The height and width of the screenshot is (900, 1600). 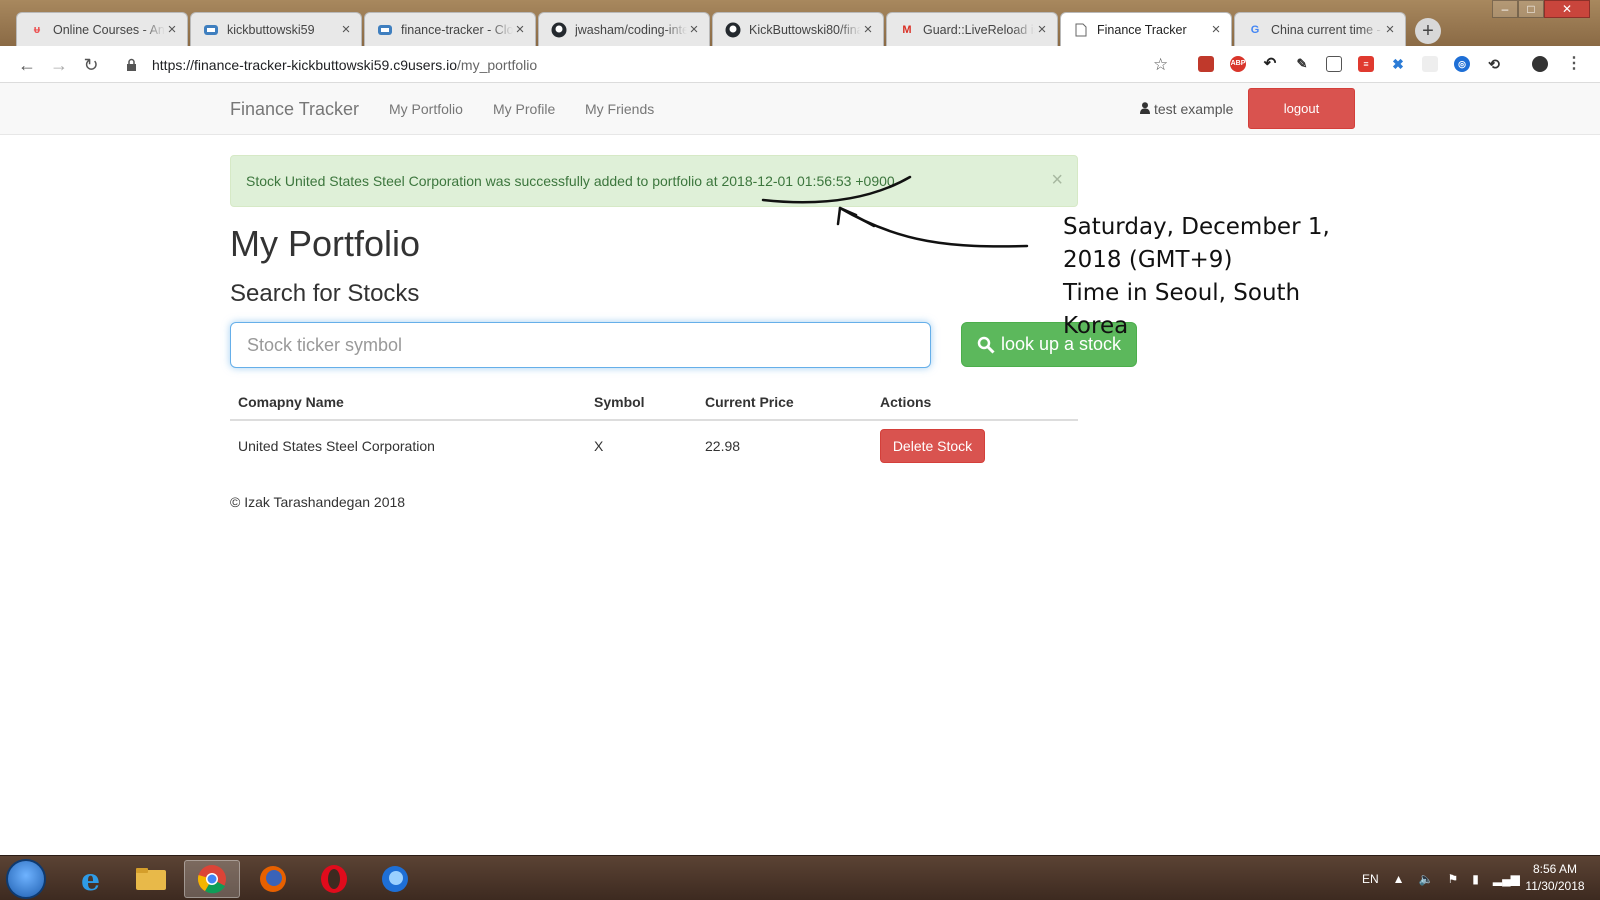 I want to click on profile-avatar-icon, so click(x=1540, y=64).